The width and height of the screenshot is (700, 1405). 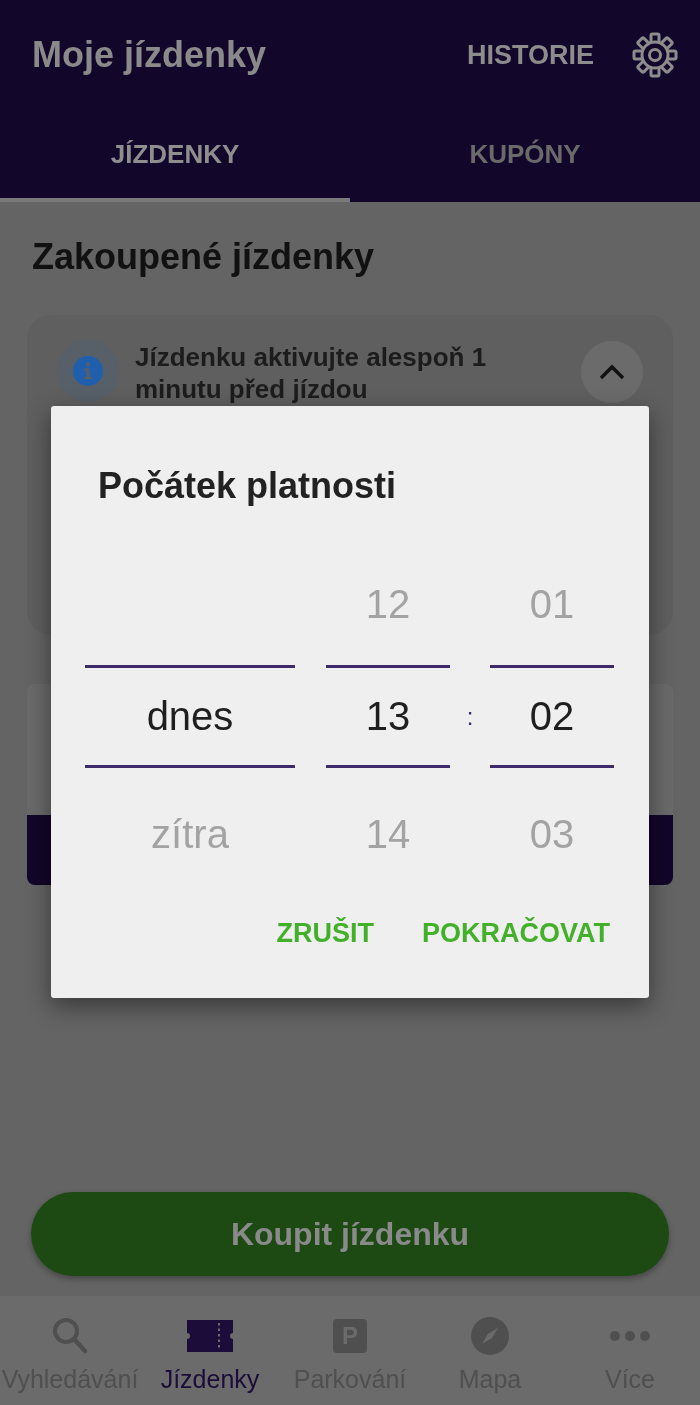 What do you see at coordinates (552, 834) in the screenshot?
I see `picker-option: 03` at bounding box center [552, 834].